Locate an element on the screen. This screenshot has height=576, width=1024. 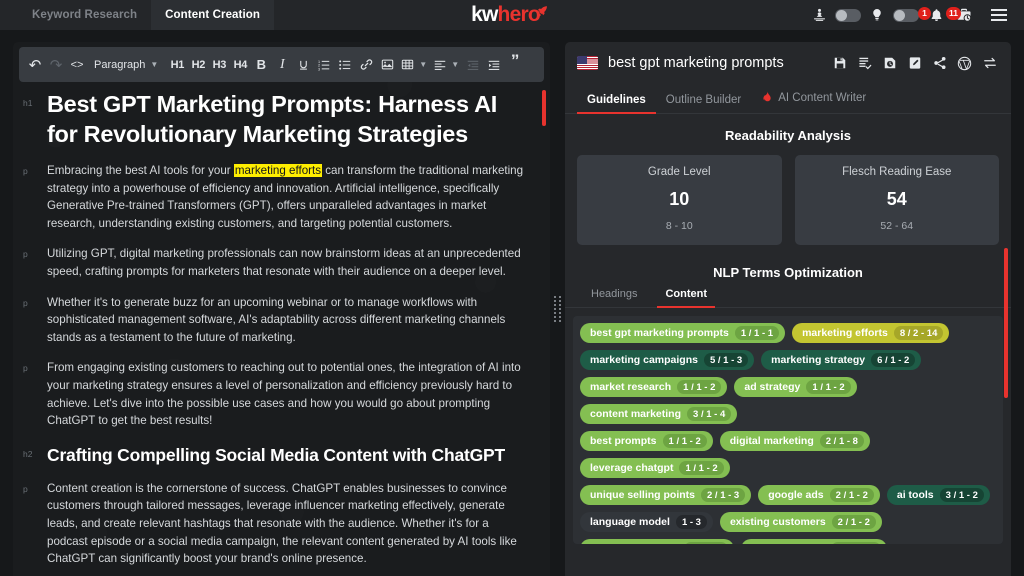
paragraph-1-pre: Embracing the best AI tools for your is located at coordinates (140, 170).